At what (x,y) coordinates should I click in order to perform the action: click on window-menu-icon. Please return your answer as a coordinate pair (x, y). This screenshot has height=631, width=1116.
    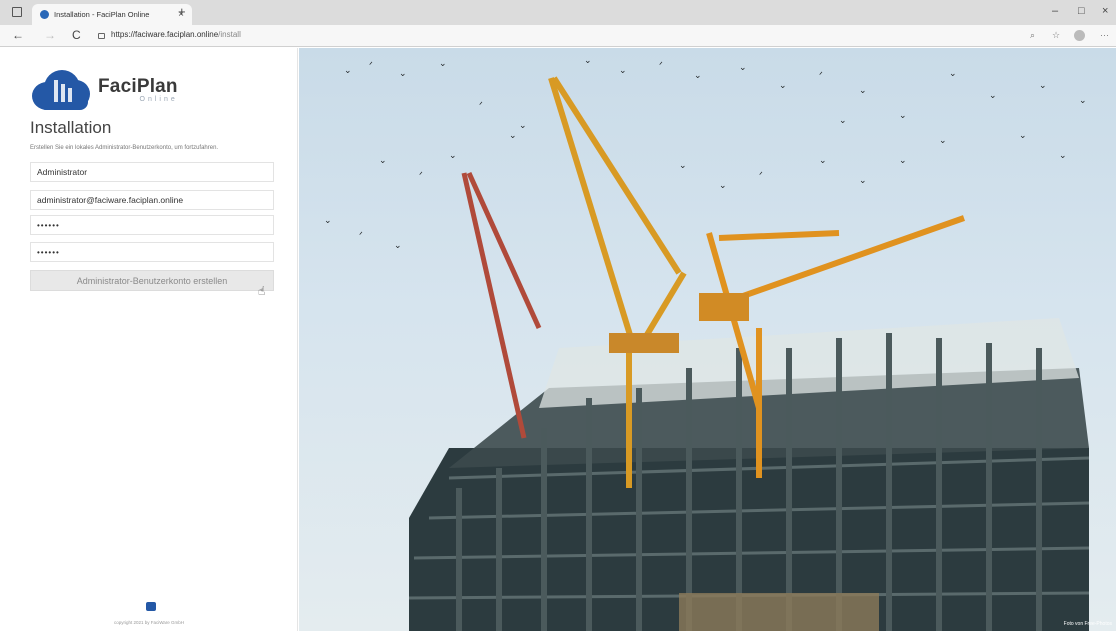
    Looking at the image, I should click on (17, 12).